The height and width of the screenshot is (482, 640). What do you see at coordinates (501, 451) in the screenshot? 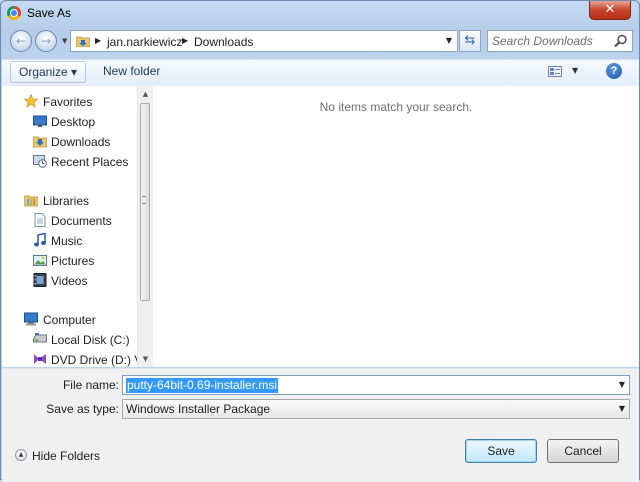
I see `save-button: Save` at bounding box center [501, 451].